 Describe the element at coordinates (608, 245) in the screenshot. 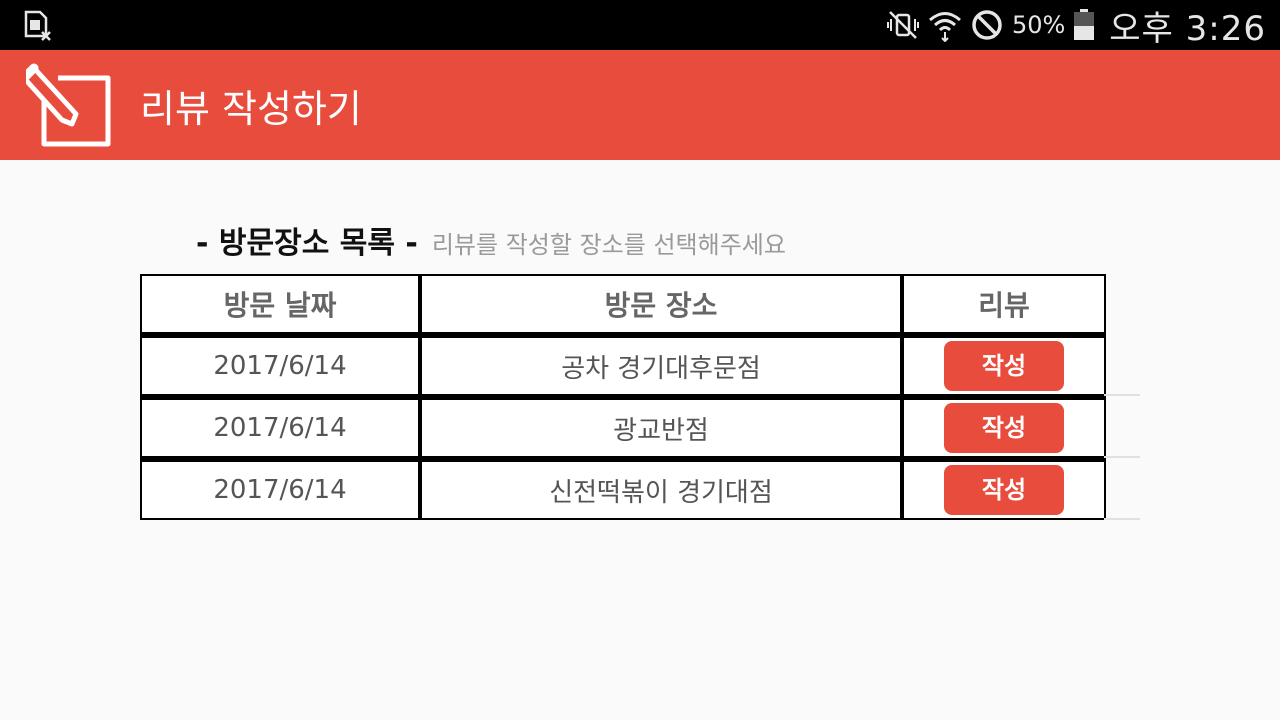

I see `list-hint: 리뷰를 작성할 장소를 선택해주세요` at that location.